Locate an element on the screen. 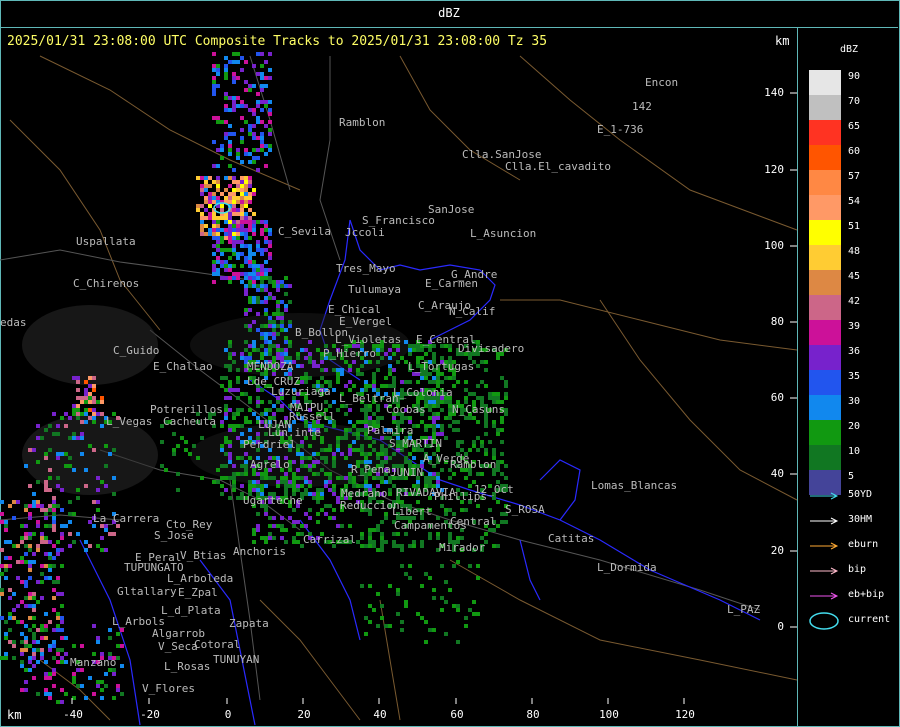  x-tick-label: 20 is located at coordinates (304, 714).